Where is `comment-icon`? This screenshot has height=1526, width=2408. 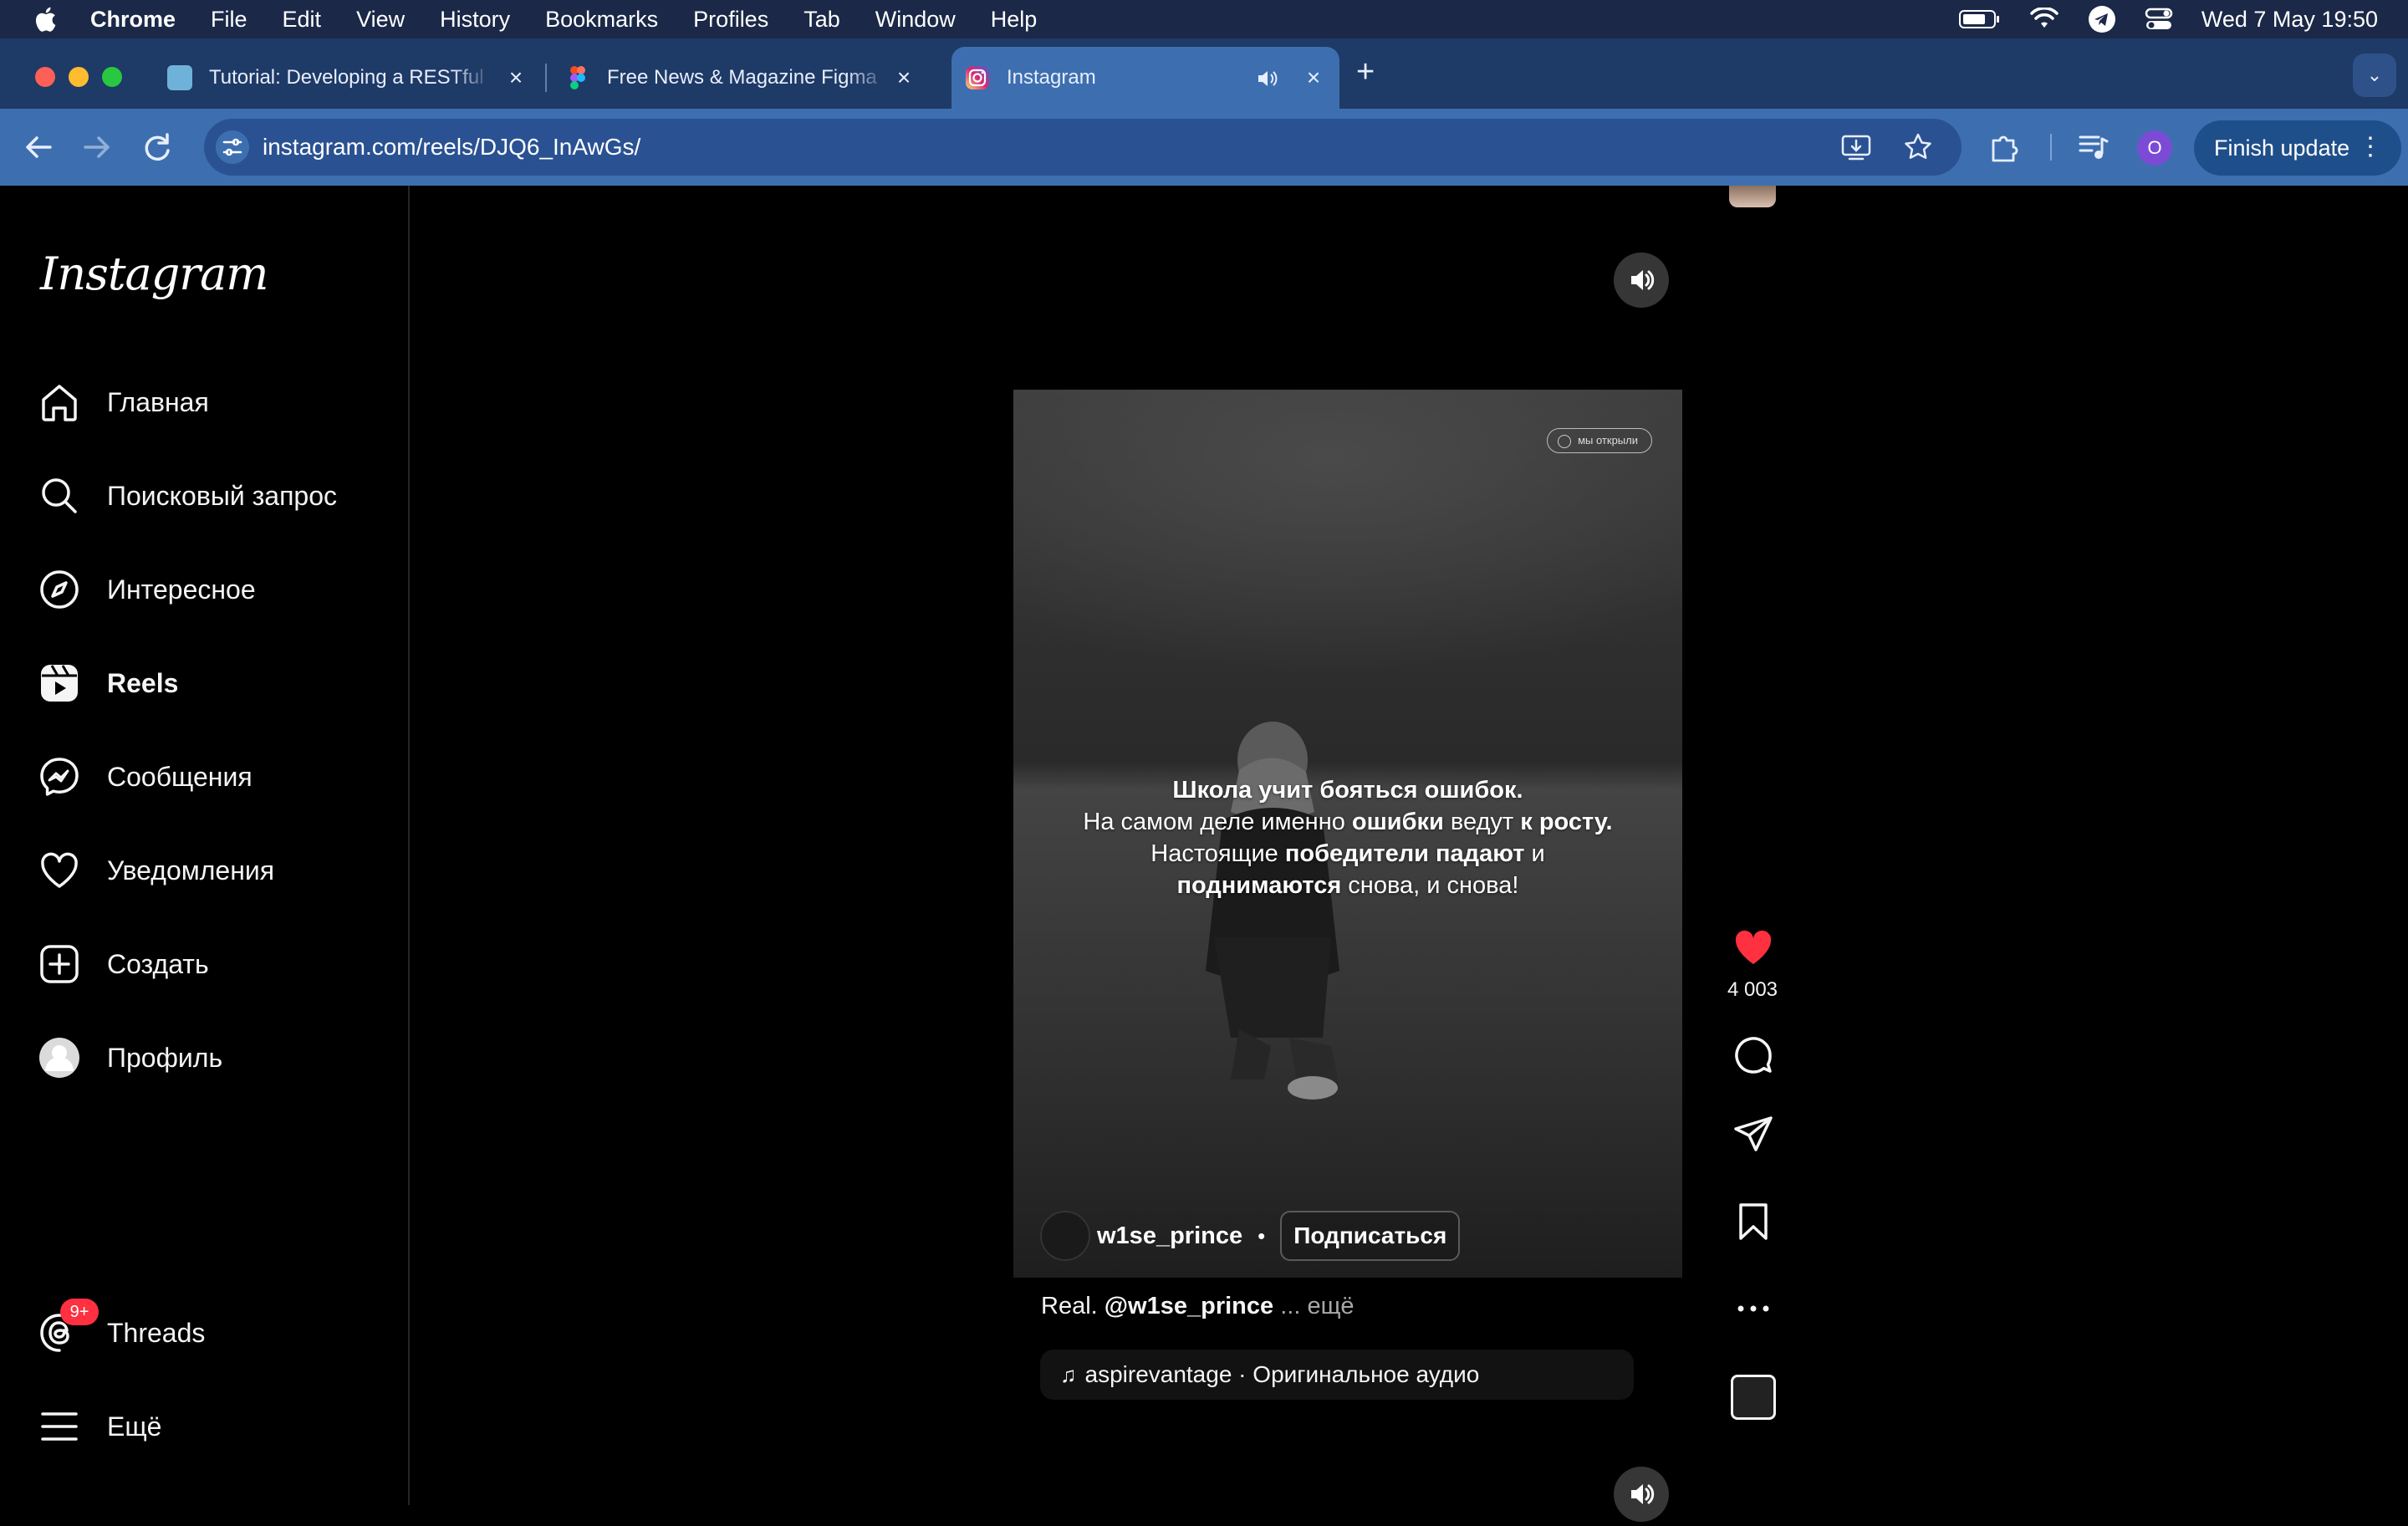 comment-icon is located at coordinates (1753, 1055).